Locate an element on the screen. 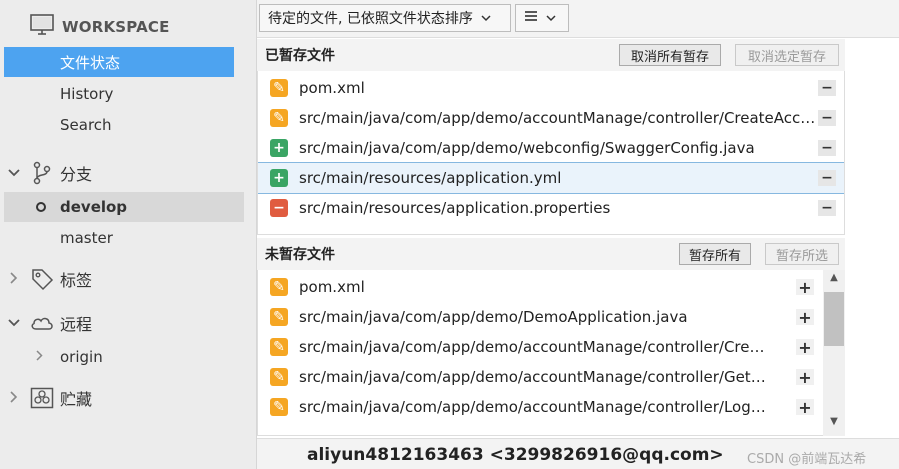 The width and height of the screenshot is (899, 469). scroll-up-icon: ▲ is located at coordinates (834, 280).